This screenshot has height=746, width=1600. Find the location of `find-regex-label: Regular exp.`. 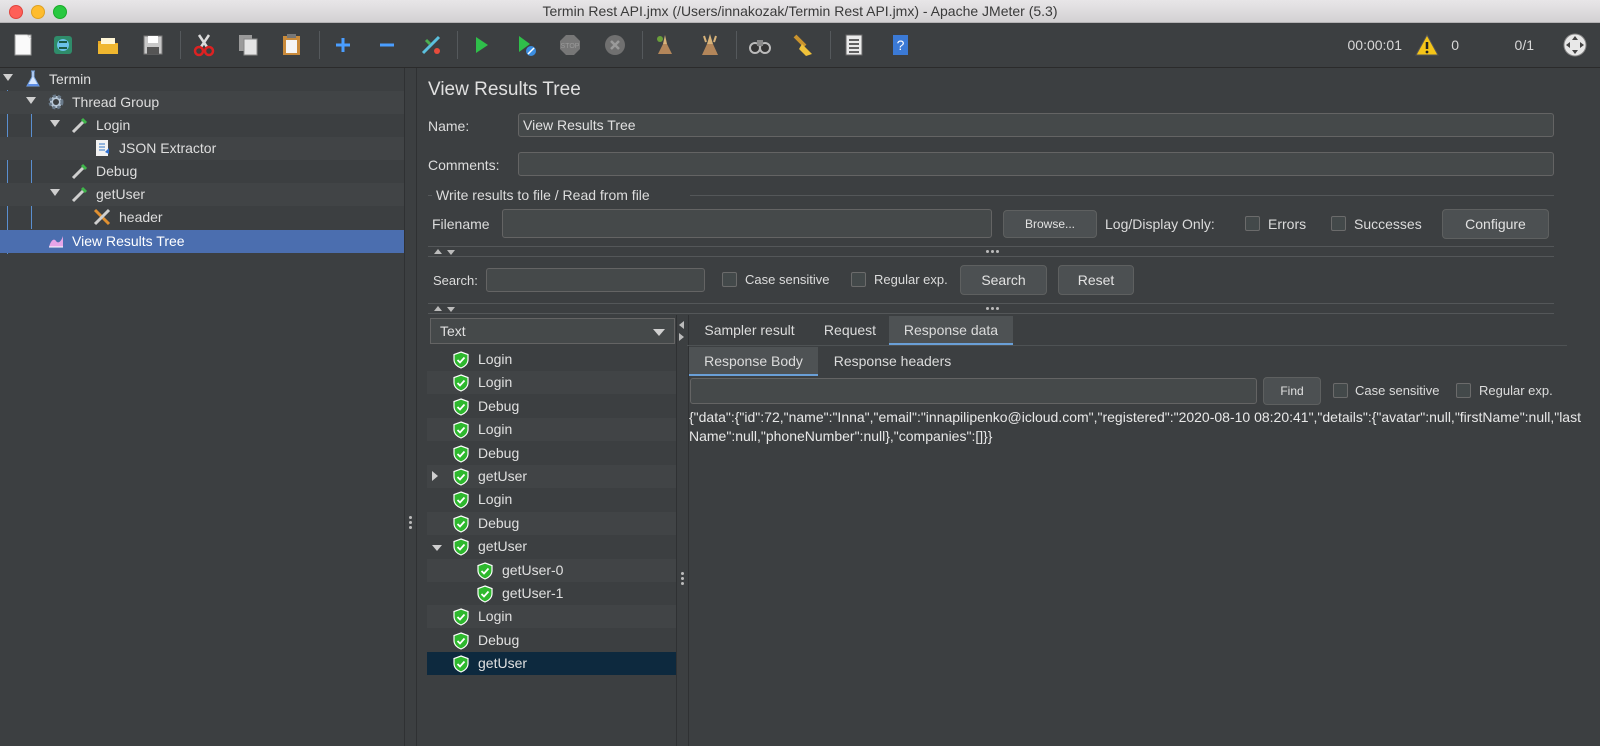

find-regex-label: Regular exp. is located at coordinates (1516, 390).